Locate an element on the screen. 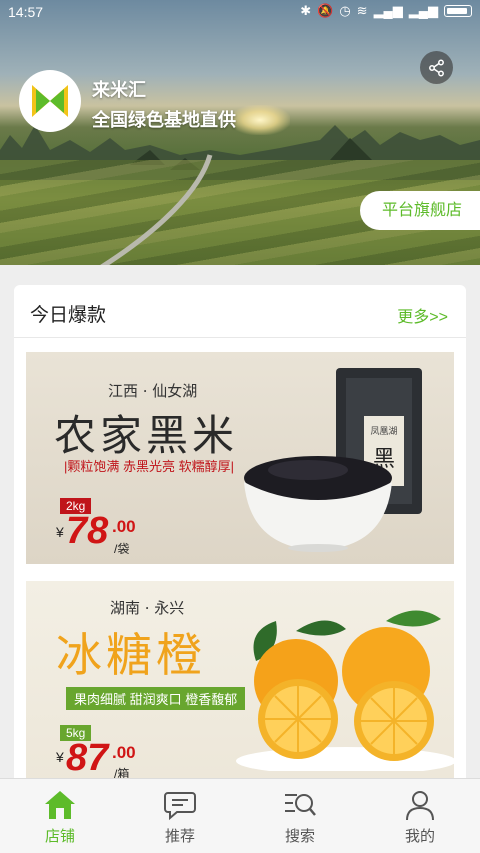 The height and width of the screenshot is (853, 480). product-title: 冰糖橙 is located at coordinates (131, 655).